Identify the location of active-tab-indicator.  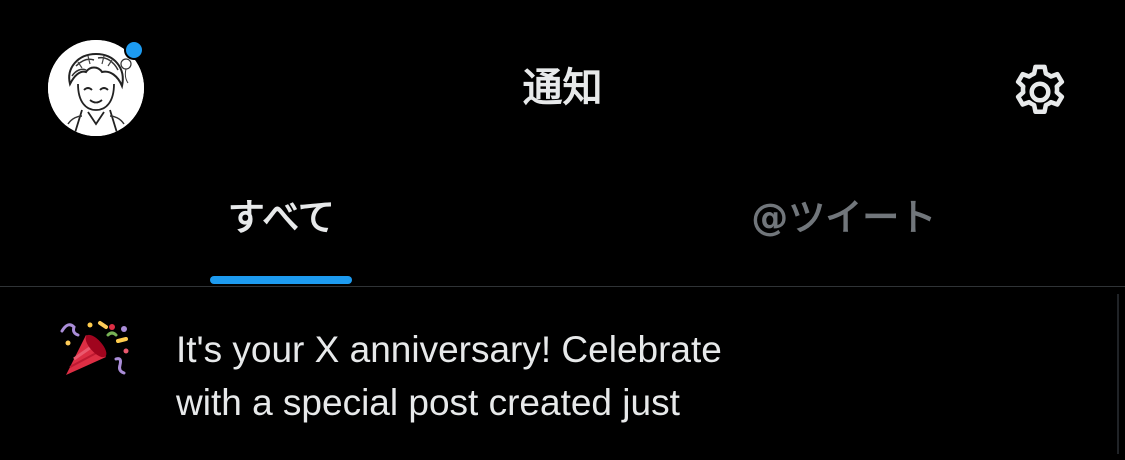
(281, 280).